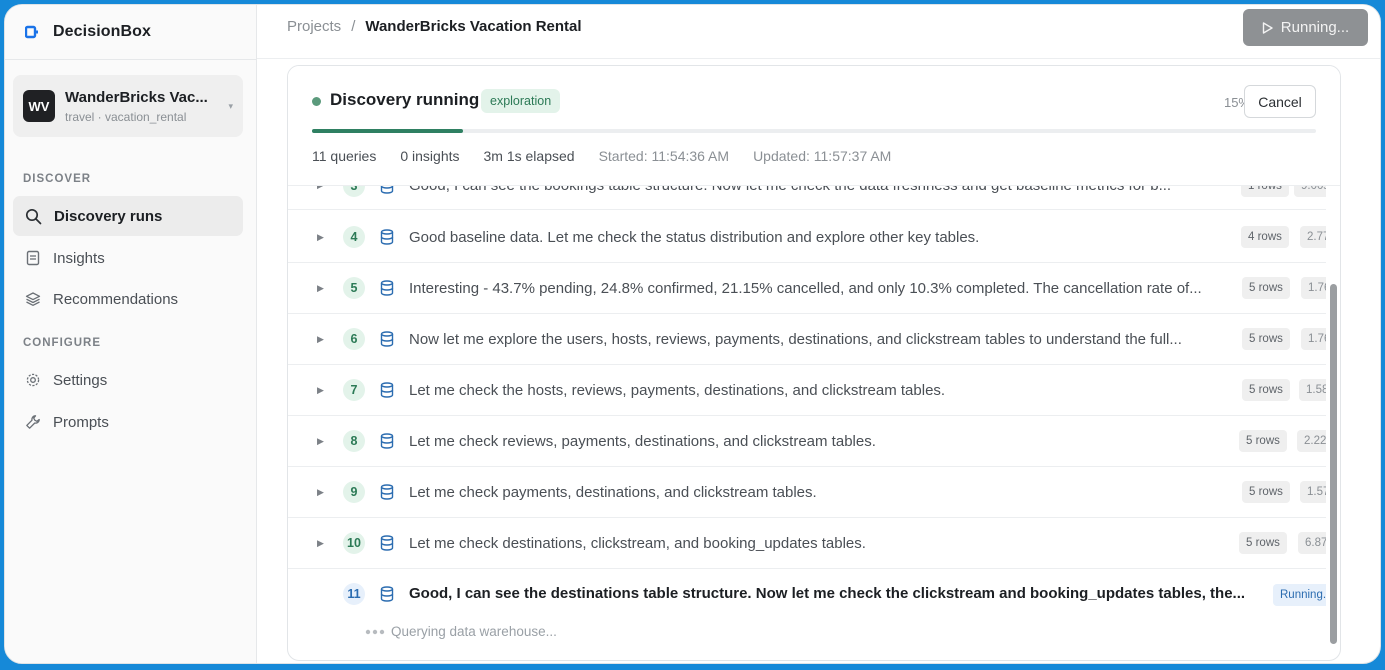 The image size is (1385, 670). I want to click on app-name: DecisionBox, so click(102, 31).